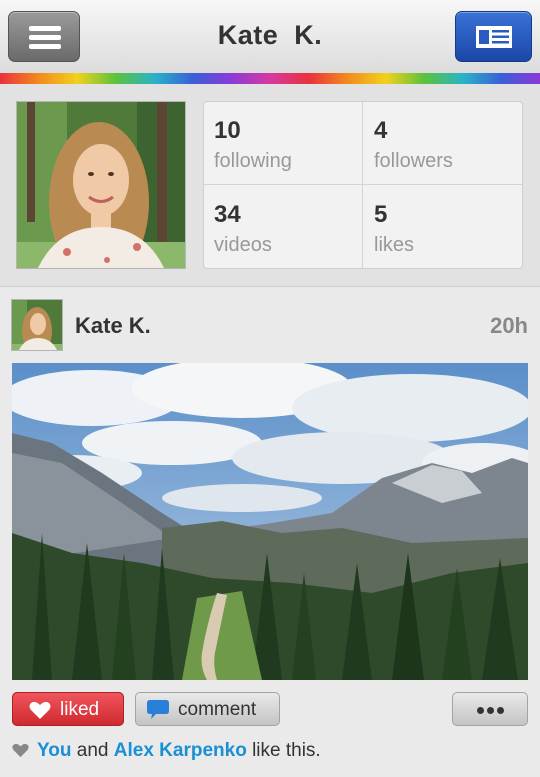 The width and height of the screenshot is (540, 777). I want to click on stat-count: 10, so click(227, 130).